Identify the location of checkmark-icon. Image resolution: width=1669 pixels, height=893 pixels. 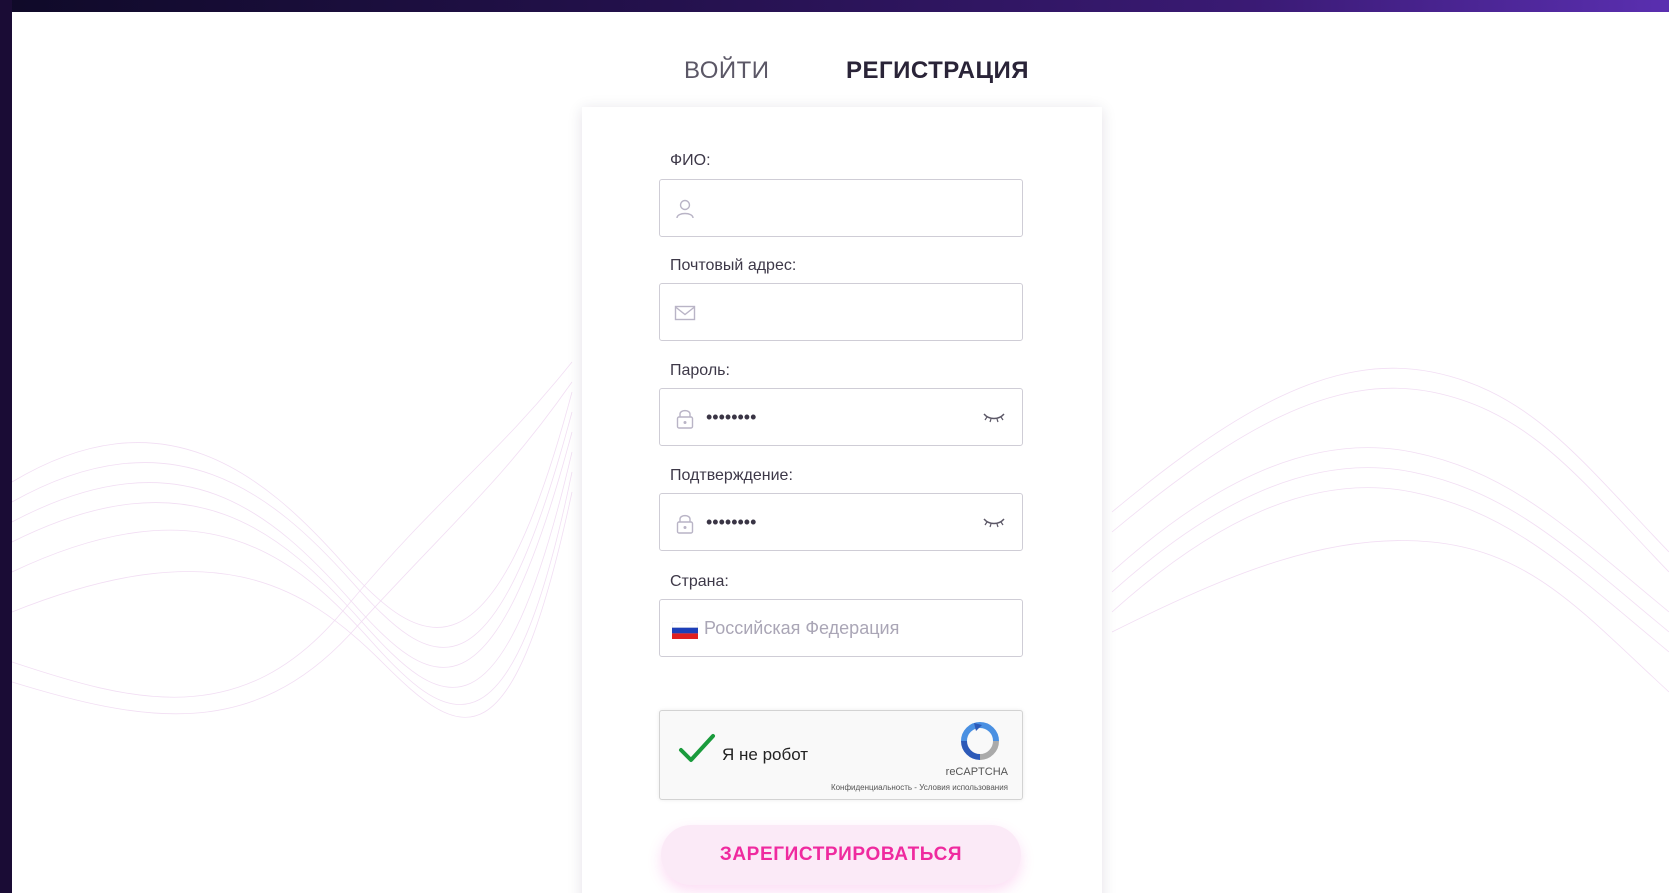
(697, 749).